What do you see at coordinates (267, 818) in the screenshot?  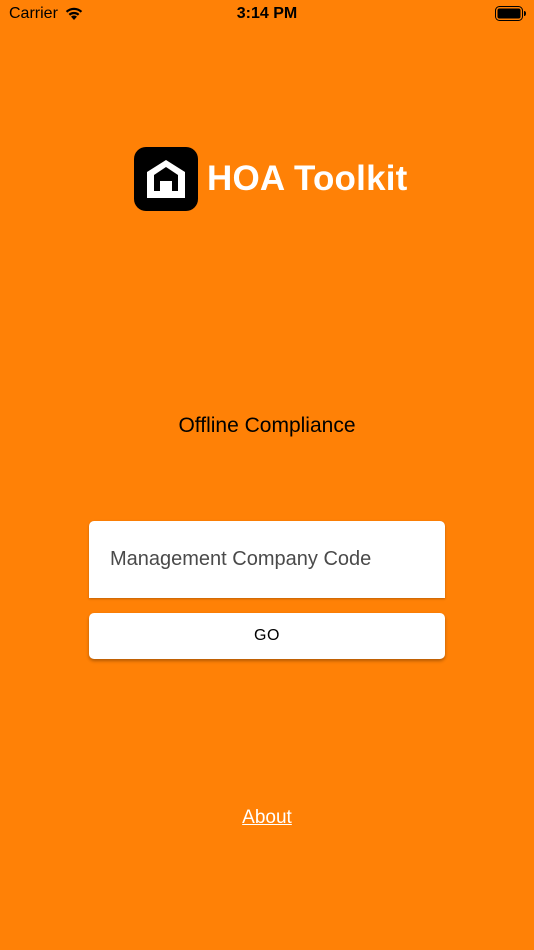 I see `about-link: About` at bounding box center [267, 818].